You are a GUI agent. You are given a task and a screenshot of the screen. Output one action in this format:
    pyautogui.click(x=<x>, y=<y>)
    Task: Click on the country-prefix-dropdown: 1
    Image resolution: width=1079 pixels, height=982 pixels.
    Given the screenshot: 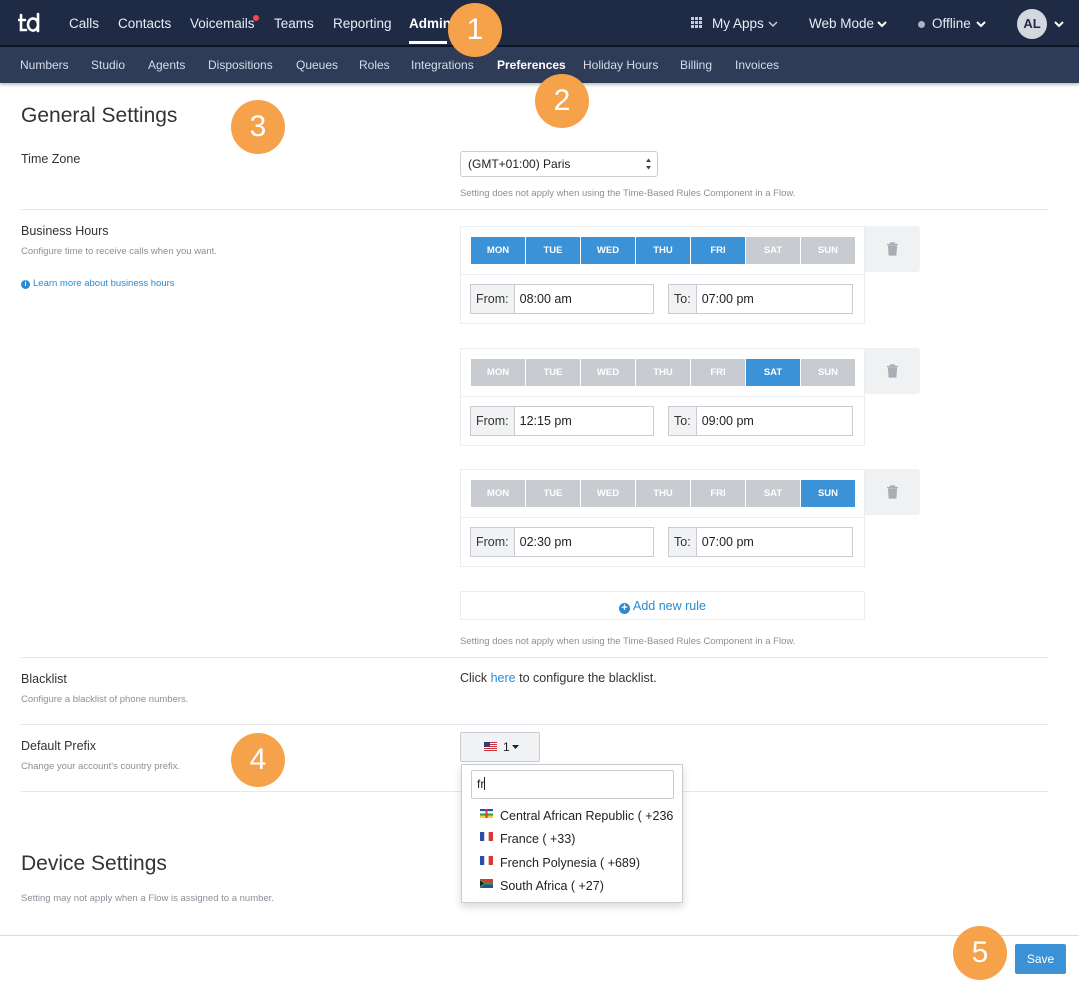 What is the action you would take?
    pyautogui.click(x=500, y=747)
    